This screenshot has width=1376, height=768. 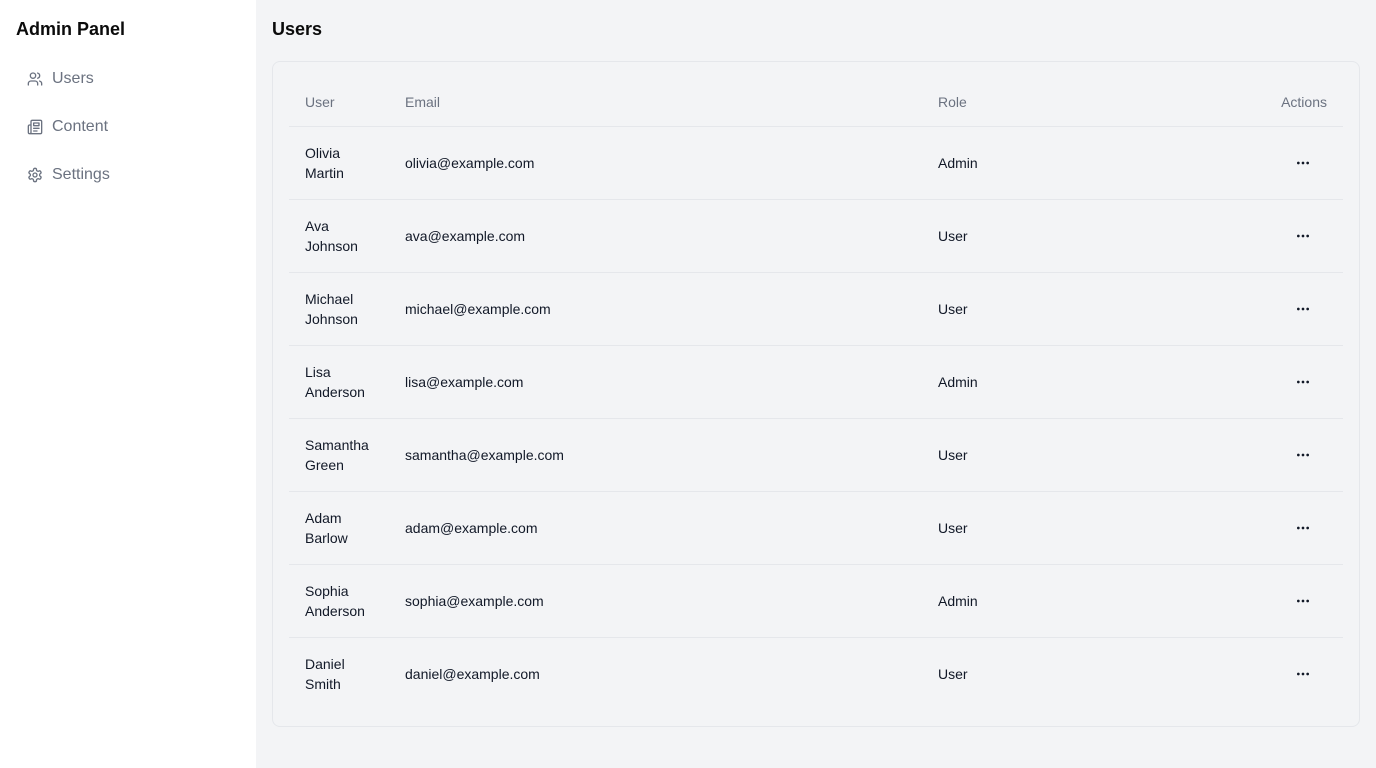 What do you see at coordinates (484, 454) in the screenshot?
I see `user-email-cell: samantha@example.com` at bounding box center [484, 454].